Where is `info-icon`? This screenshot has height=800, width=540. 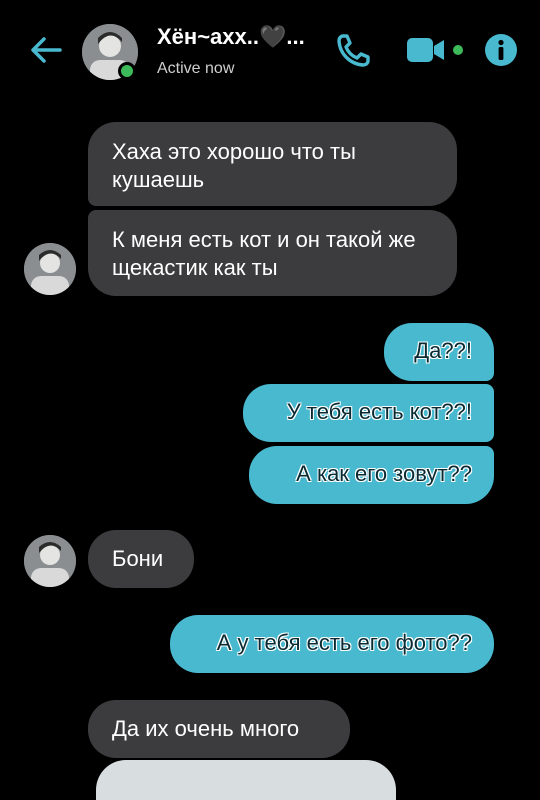 info-icon is located at coordinates (501, 50).